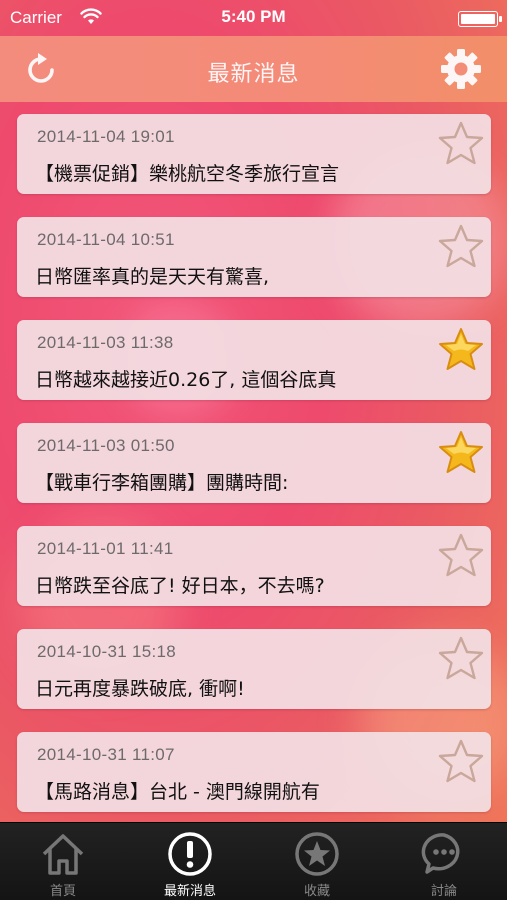 This screenshot has height=900, width=507. I want to click on news-title: 【馬路消息】台北 - 澳門線開航有, so click(177, 792).